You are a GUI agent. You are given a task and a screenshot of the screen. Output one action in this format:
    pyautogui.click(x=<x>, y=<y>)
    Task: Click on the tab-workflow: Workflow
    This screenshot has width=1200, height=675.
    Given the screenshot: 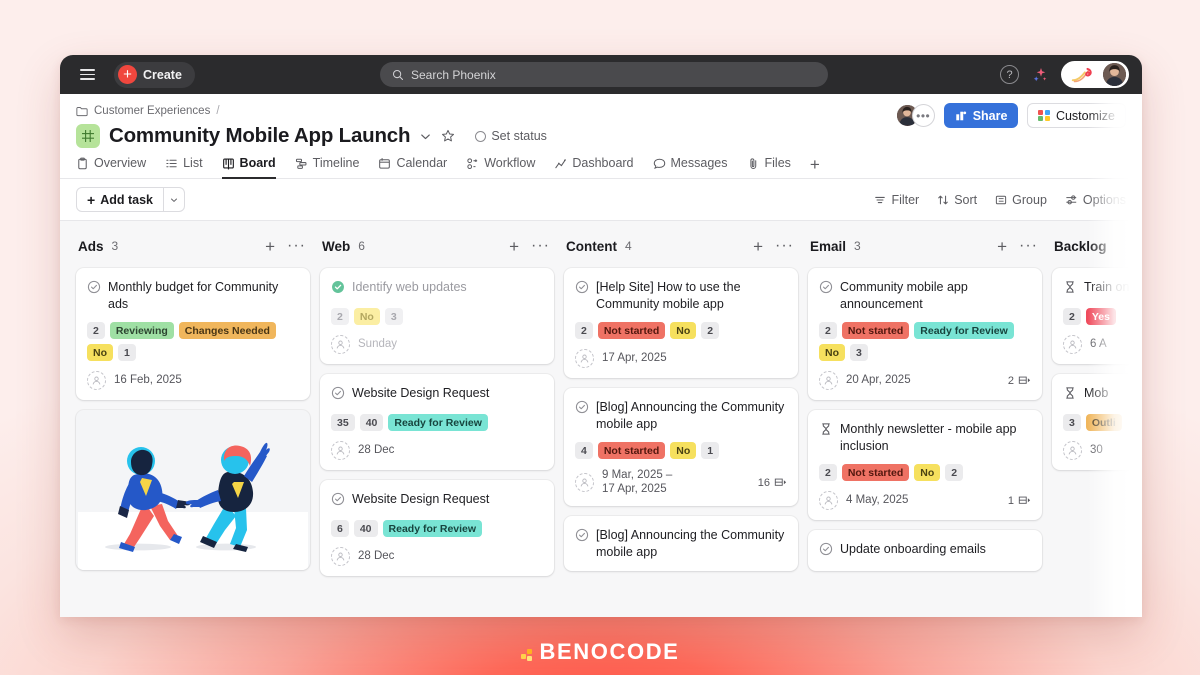 What is the action you would take?
    pyautogui.click(x=500, y=167)
    